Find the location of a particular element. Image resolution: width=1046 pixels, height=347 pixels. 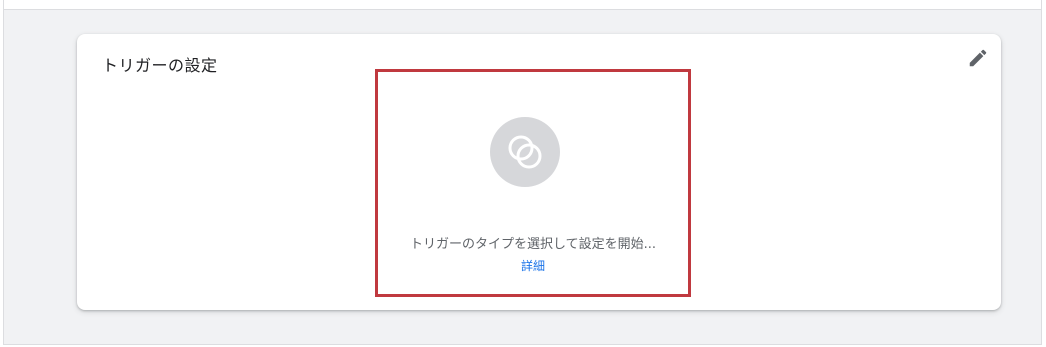

edit-button is located at coordinates (978, 58).